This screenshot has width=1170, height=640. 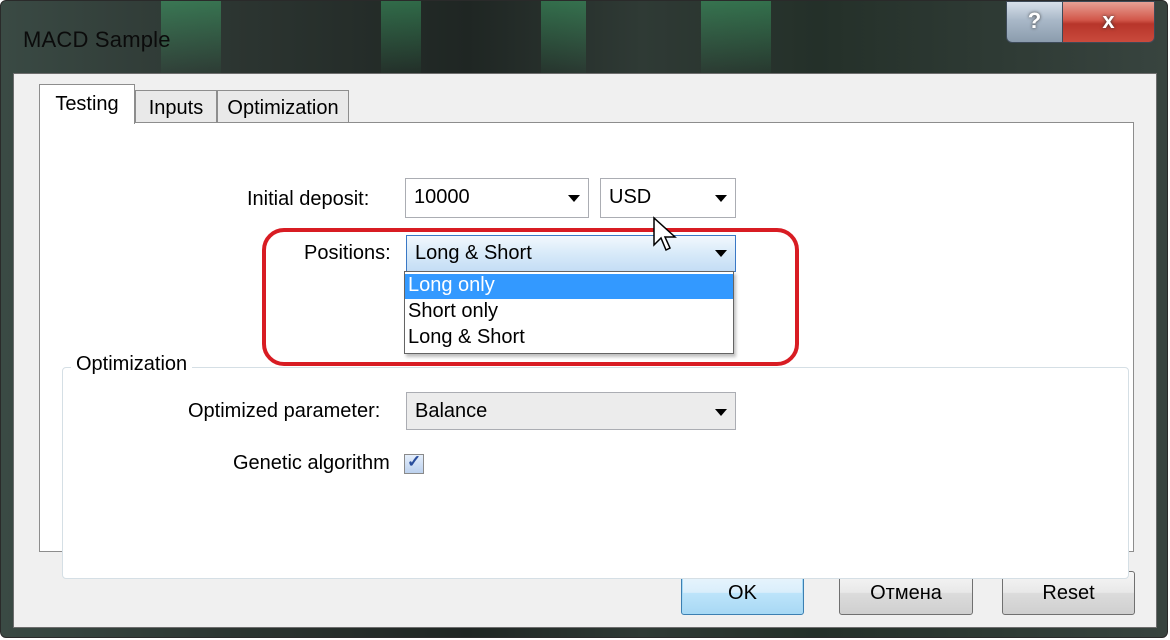 I want to click on genetic-algorithm-checkbox: ✓, so click(x=414, y=463).